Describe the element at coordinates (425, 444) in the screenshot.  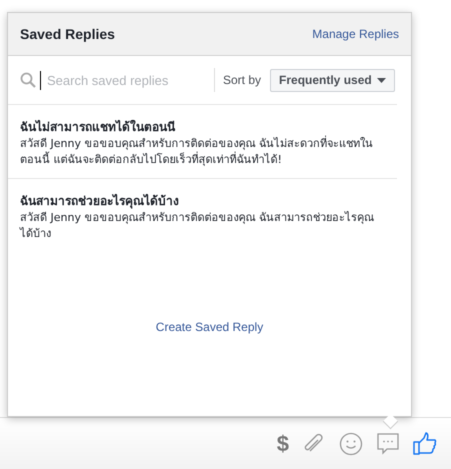
I see `thumbs-up-icon` at that location.